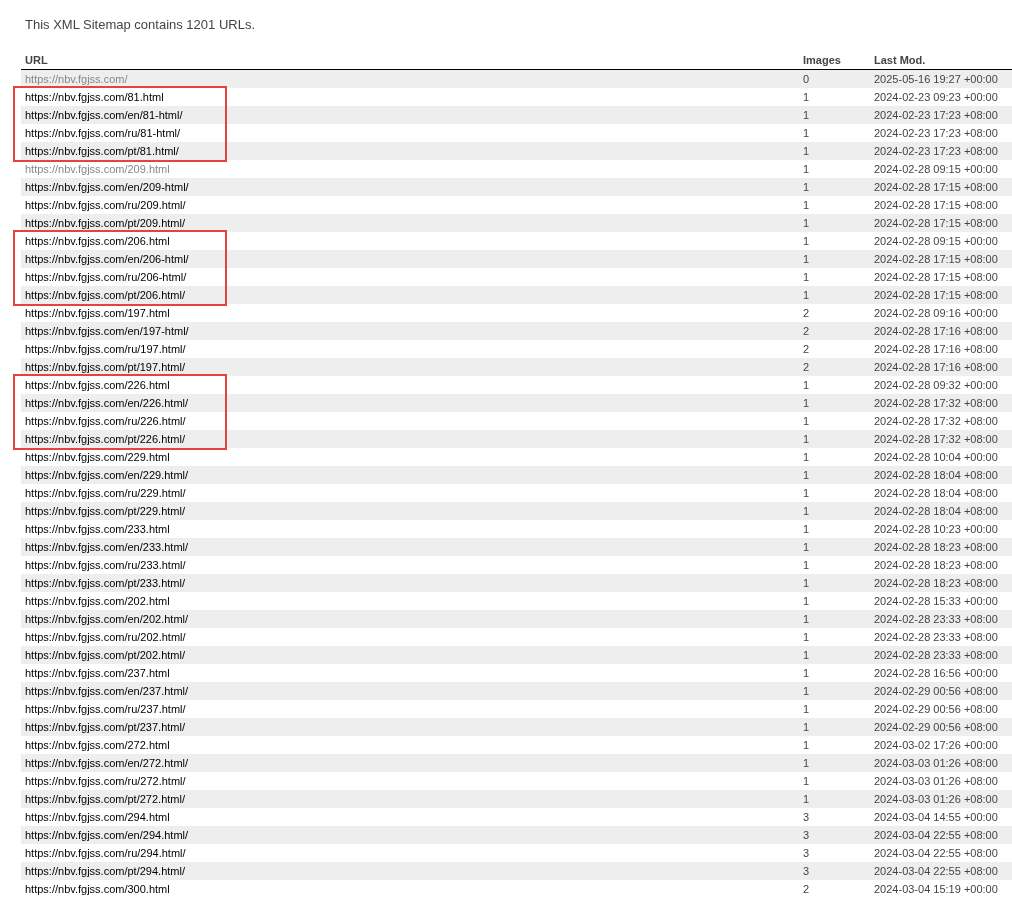 This screenshot has width=1012, height=899. What do you see at coordinates (936, 889) in the screenshot?
I see `table-cell: 2024-03-04 15:19 +00:00` at bounding box center [936, 889].